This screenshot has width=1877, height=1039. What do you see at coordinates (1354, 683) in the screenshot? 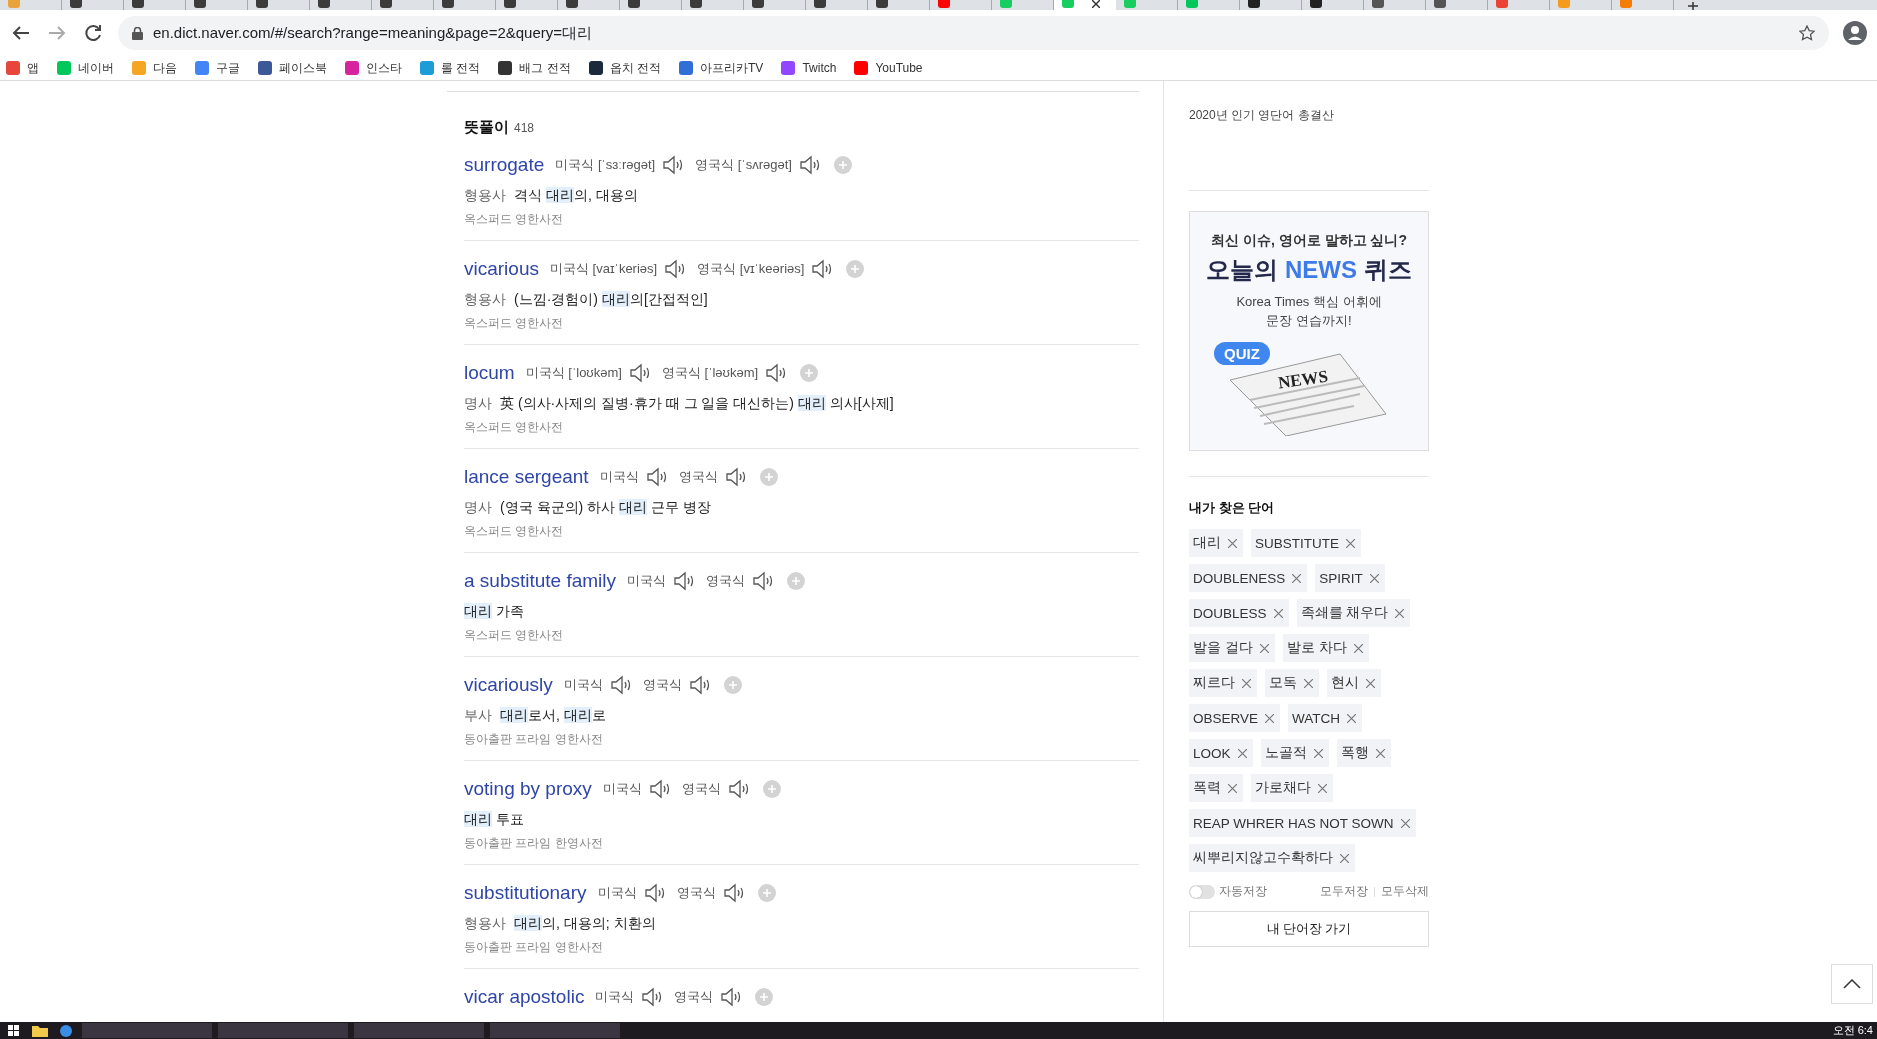
I see `search-history-chip: 현시` at bounding box center [1354, 683].